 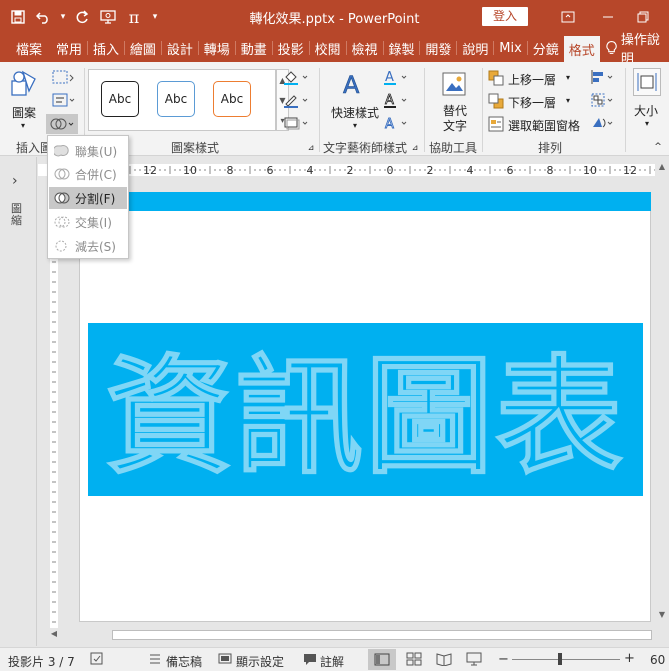 What do you see at coordinates (260, 661) in the screenshot?
I see `display-settings-button: 顯示設定` at bounding box center [260, 661].